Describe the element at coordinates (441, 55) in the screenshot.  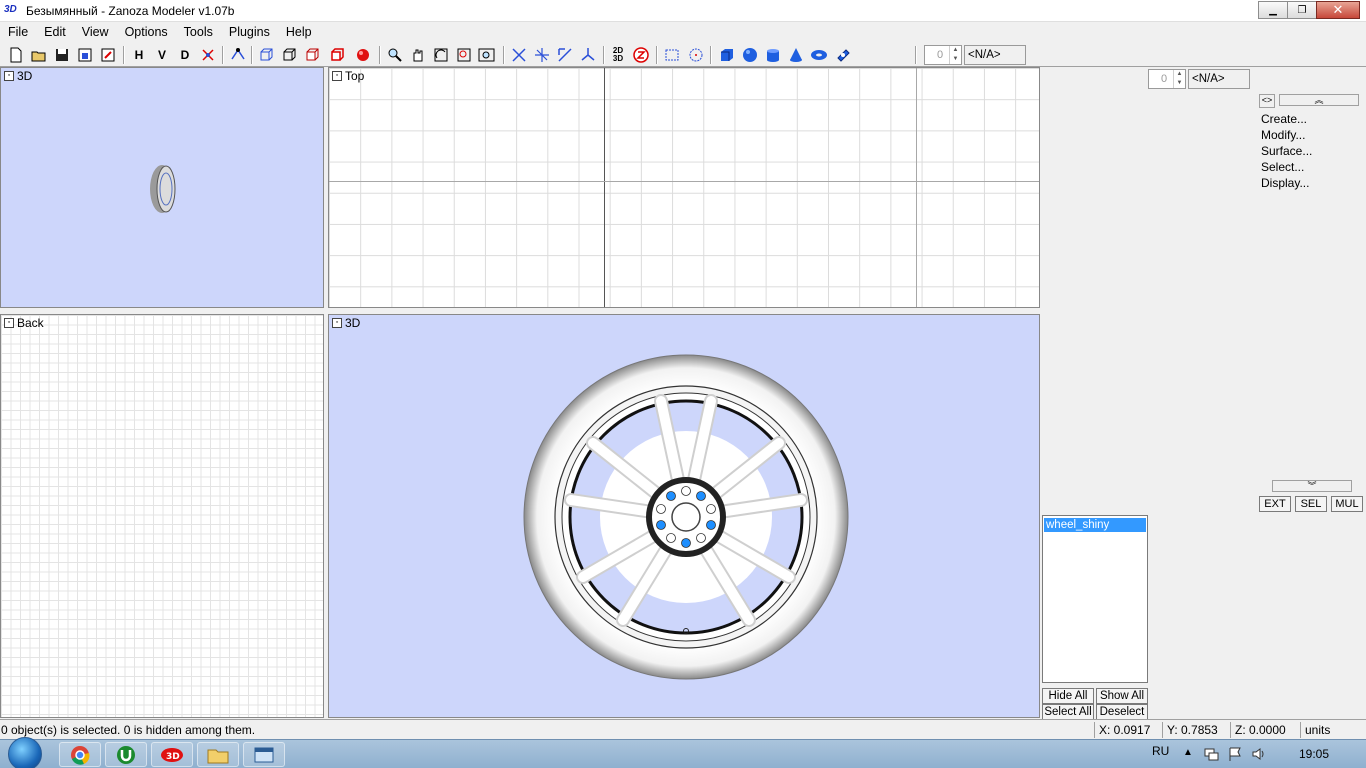
I see `rotate-view-button` at that location.